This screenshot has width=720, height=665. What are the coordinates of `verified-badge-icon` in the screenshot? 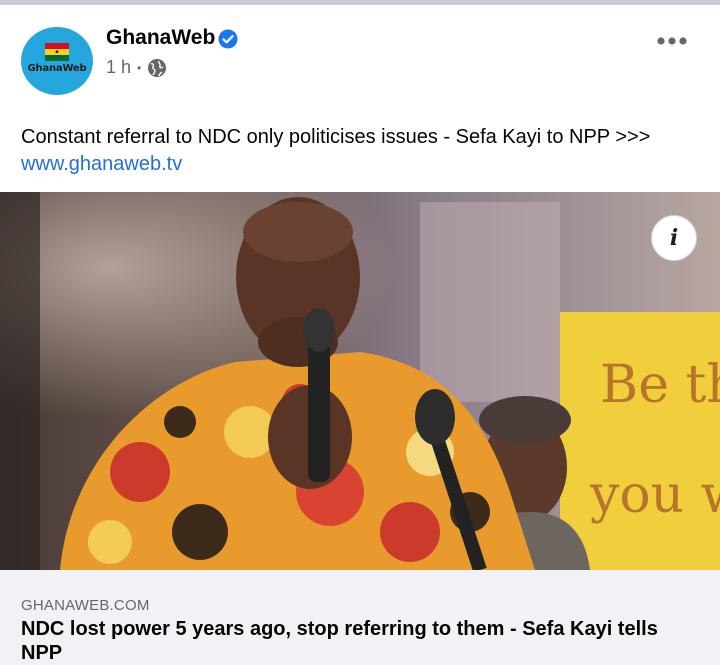 It's located at (228, 39).